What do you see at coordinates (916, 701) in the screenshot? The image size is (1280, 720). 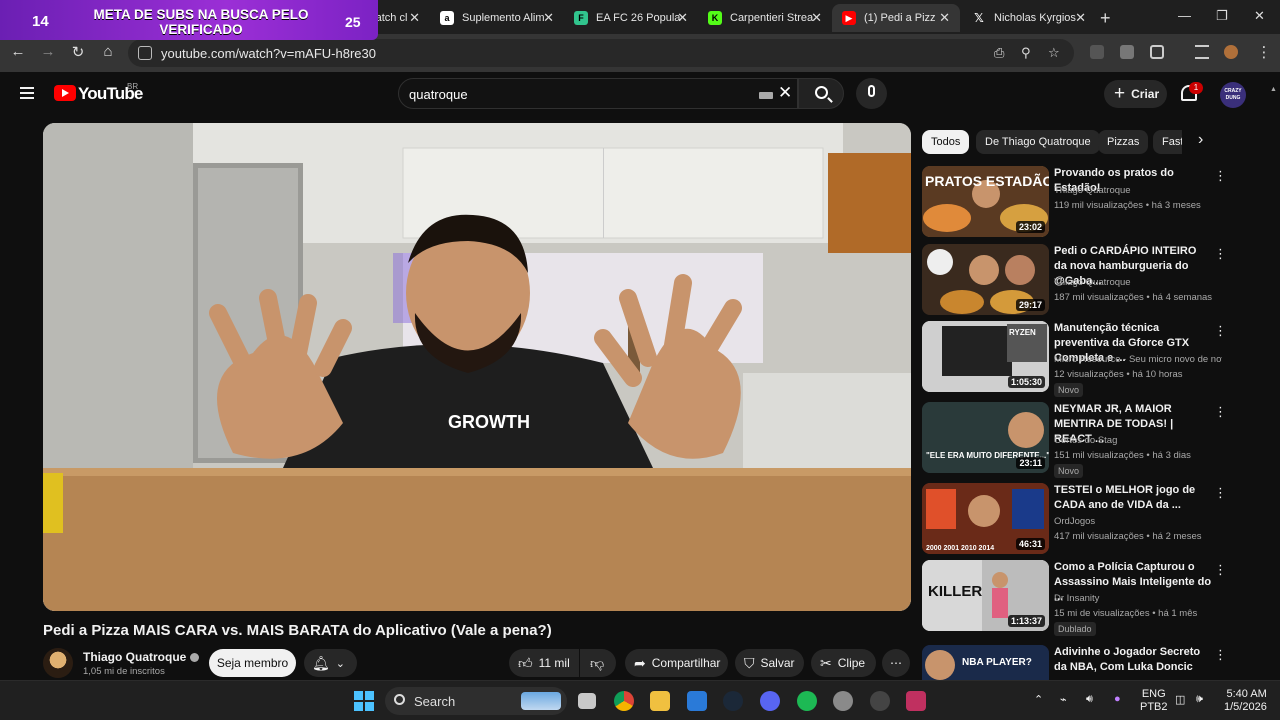 I see `snipping-tool-icon` at bounding box center [916, 701].